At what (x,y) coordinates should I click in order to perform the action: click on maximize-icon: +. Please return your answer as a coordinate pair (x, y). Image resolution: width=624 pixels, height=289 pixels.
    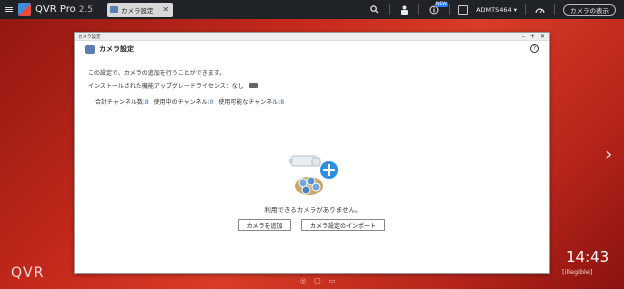
    Looking at the image, I should click on (532, 37).